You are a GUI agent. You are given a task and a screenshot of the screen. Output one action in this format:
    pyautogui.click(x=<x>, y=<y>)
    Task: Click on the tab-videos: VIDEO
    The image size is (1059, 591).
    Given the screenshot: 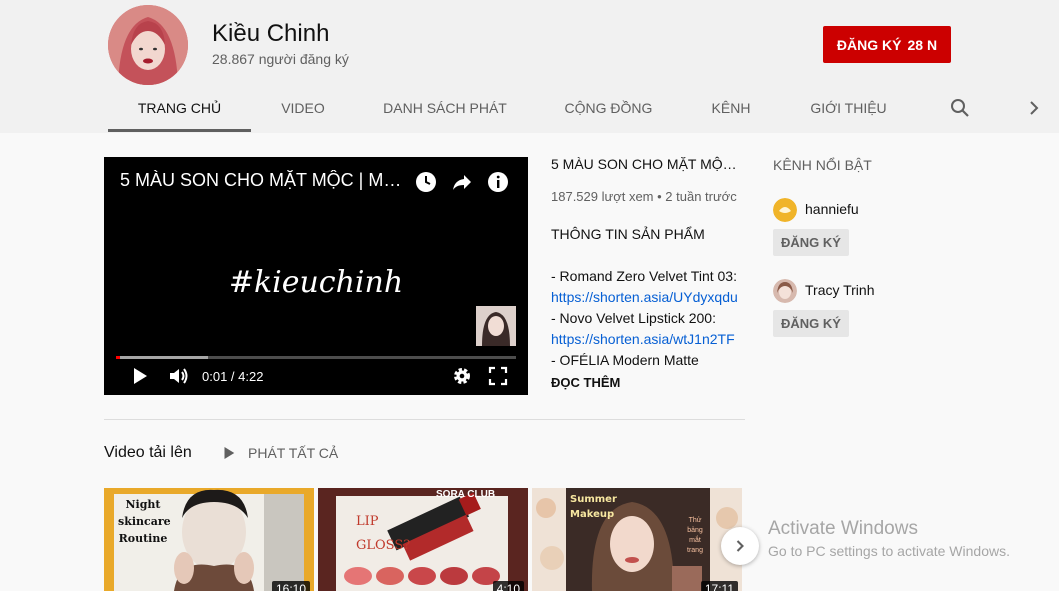 What is the action you would take?
    pyautogui.click(x=303, y=108)
    